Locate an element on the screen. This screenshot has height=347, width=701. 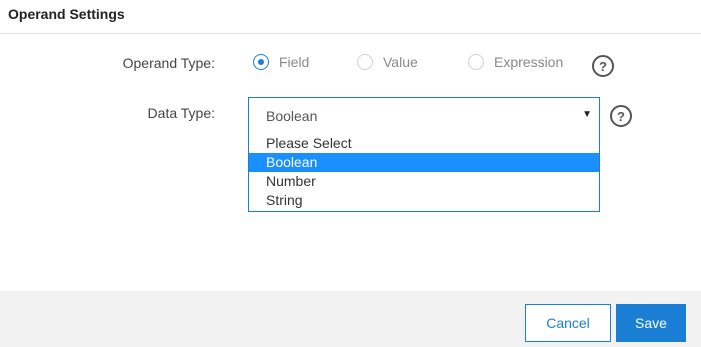
radio-value: Value is located at coordinates (387, 62).